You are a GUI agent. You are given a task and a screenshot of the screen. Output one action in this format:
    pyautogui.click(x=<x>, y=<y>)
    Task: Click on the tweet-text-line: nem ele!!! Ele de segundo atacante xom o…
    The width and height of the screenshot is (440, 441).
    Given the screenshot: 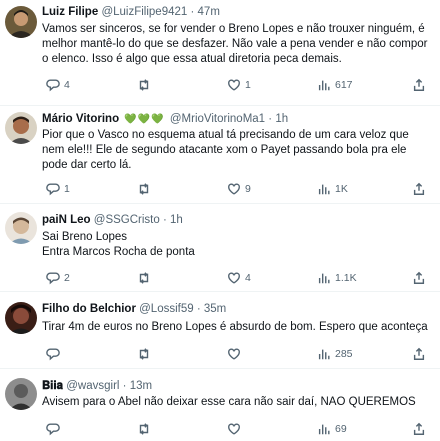 What is the action you would take?
    pyautogui.click(x=224, y=150)
    